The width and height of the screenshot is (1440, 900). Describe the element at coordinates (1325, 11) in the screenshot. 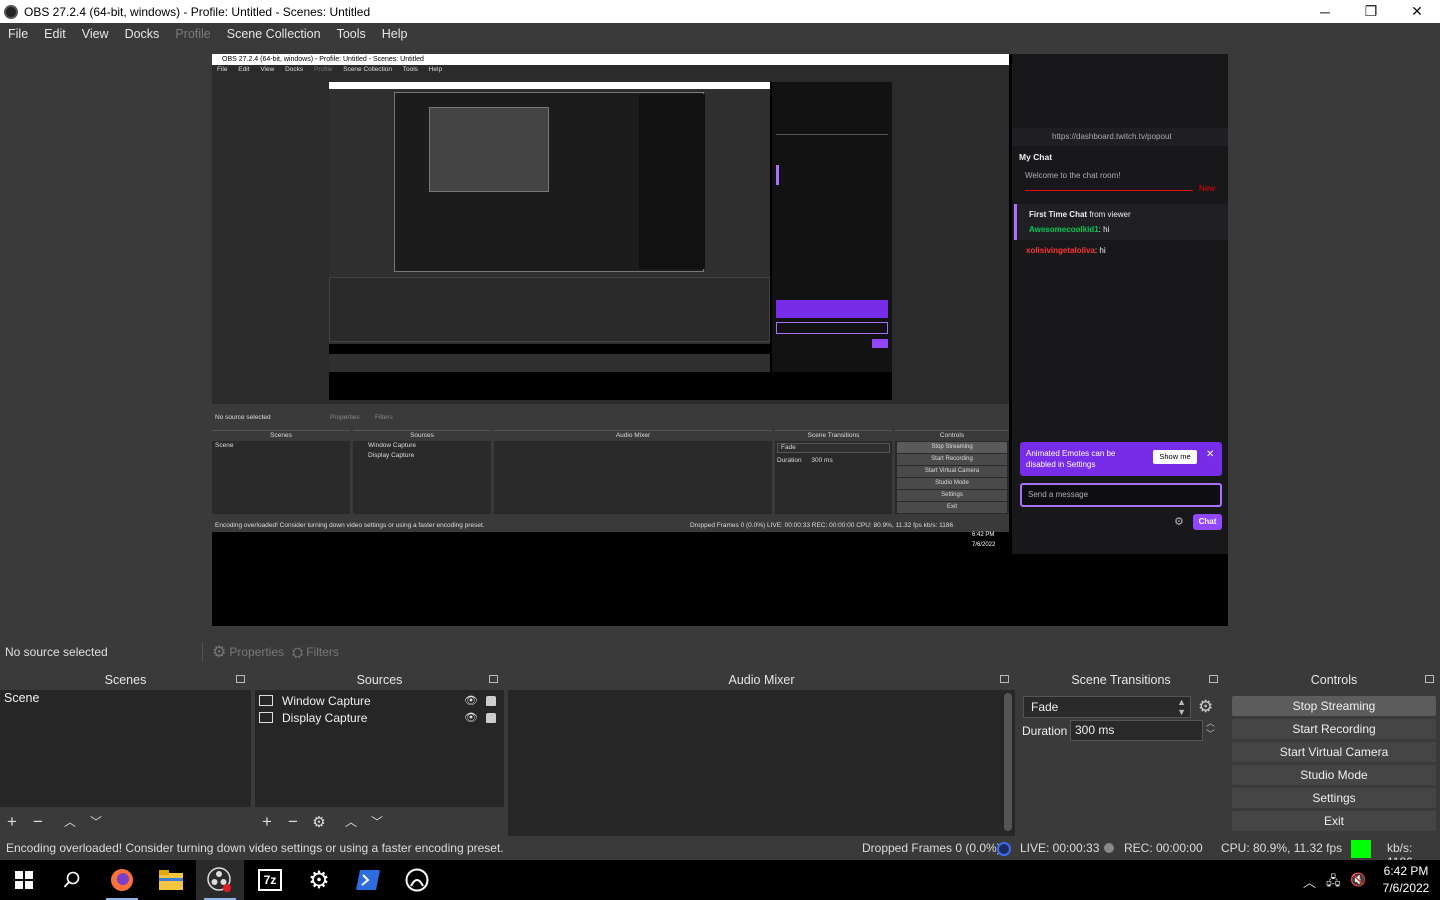

I see `minimize-button: ─` at that location.